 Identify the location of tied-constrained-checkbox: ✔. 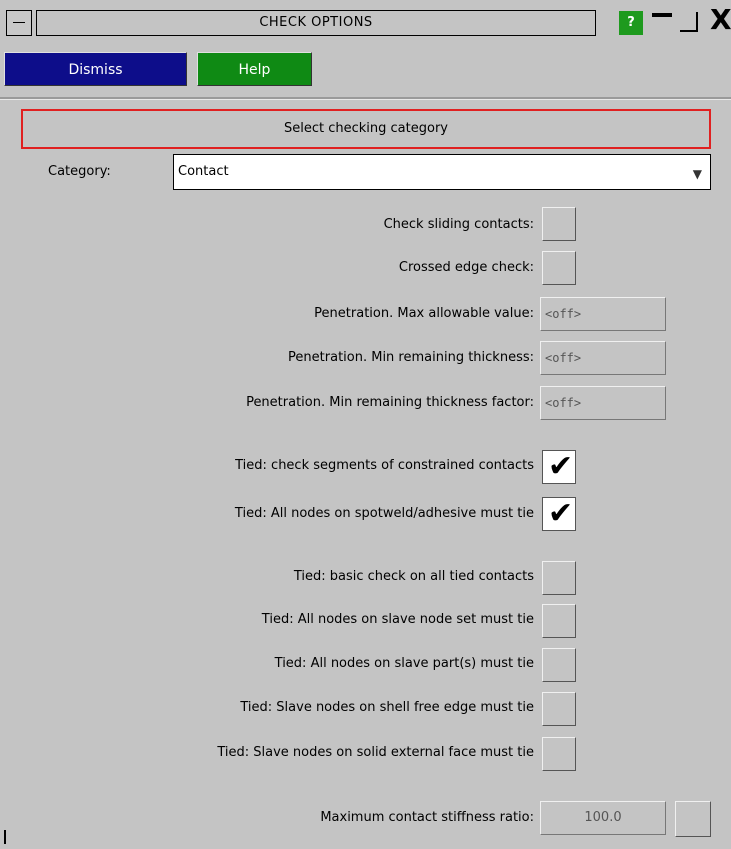
(559, 467).